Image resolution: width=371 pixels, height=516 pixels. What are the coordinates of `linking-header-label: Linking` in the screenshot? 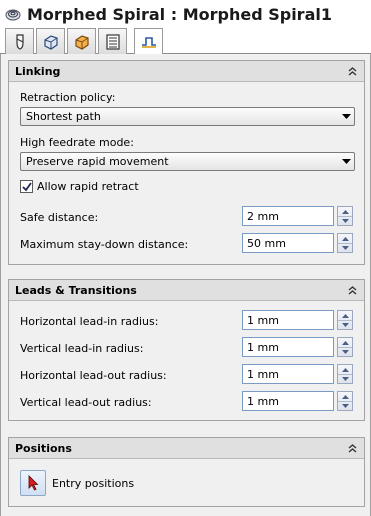 It's located at (38, 71).